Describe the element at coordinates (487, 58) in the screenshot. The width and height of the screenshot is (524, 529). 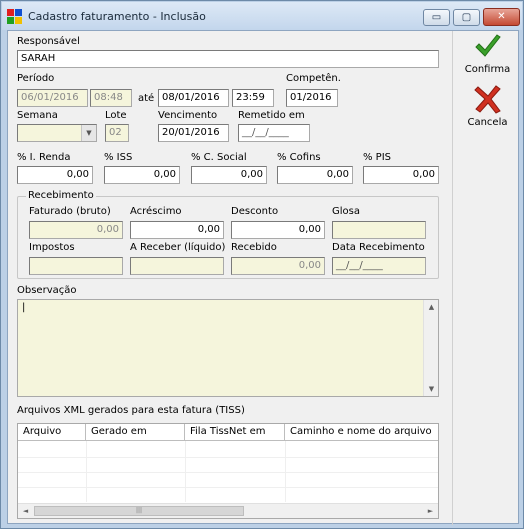
I see `confirma-button: Confirma` at that location.